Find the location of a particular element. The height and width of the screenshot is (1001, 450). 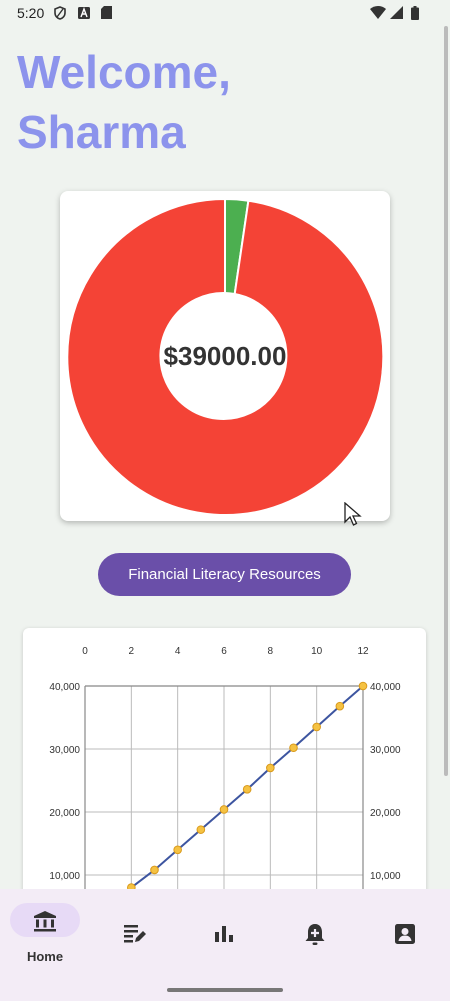

y-tick-label-left: 40,000 is located at coordinates (64, 687).